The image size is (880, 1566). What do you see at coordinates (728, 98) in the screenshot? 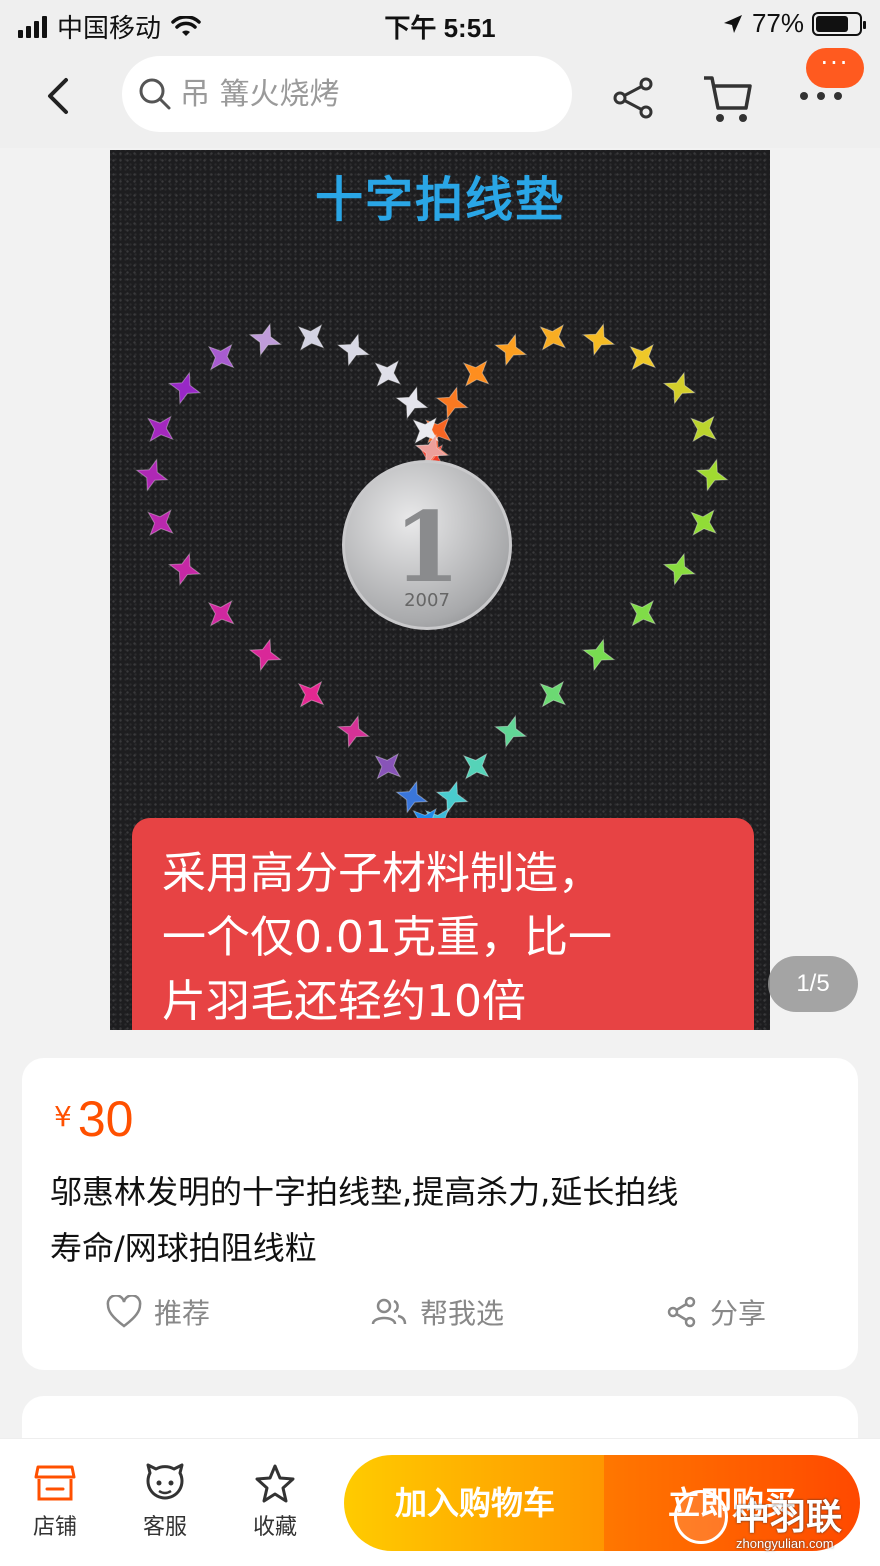
I see `cart-icon` at bounding box center [728, 98].